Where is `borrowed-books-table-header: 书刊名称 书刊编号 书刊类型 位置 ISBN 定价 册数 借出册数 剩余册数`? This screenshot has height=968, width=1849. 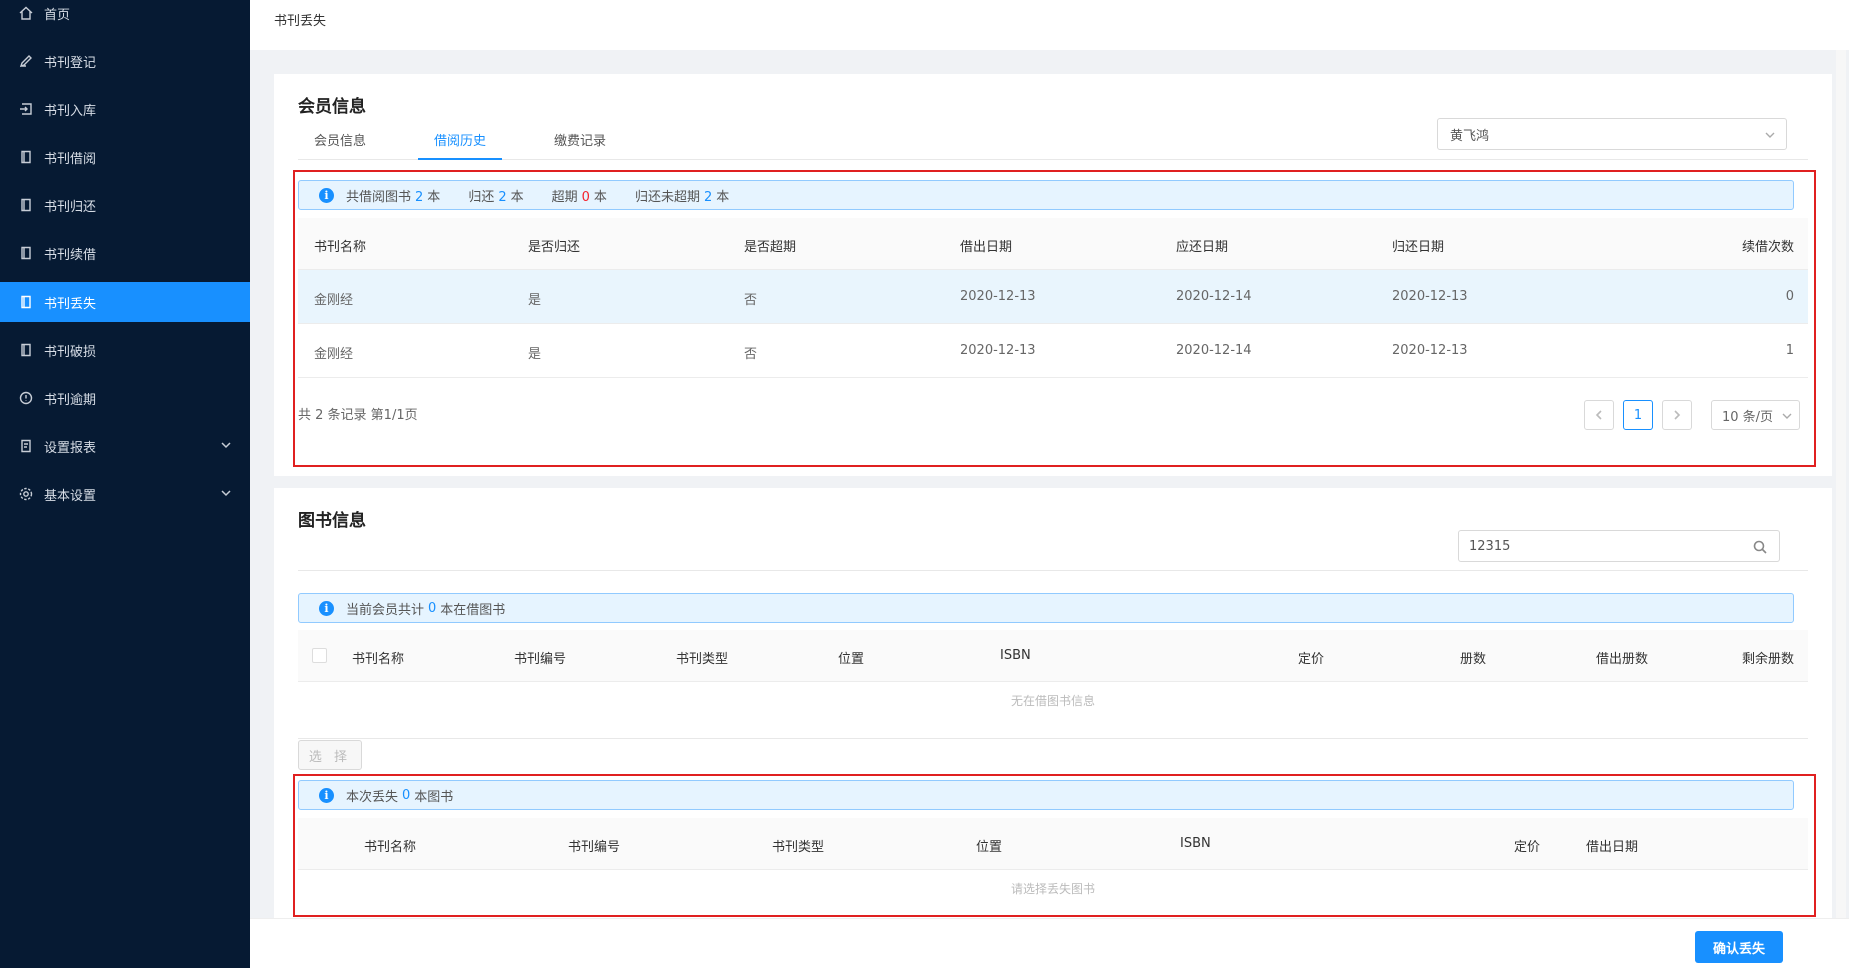 borrowed-books-table-header: 书刊名称 书刊编号 书刊类型 位置 ISBN 定价 册数 借出册数 剩余册数 is located at coordinates (1053, 656).